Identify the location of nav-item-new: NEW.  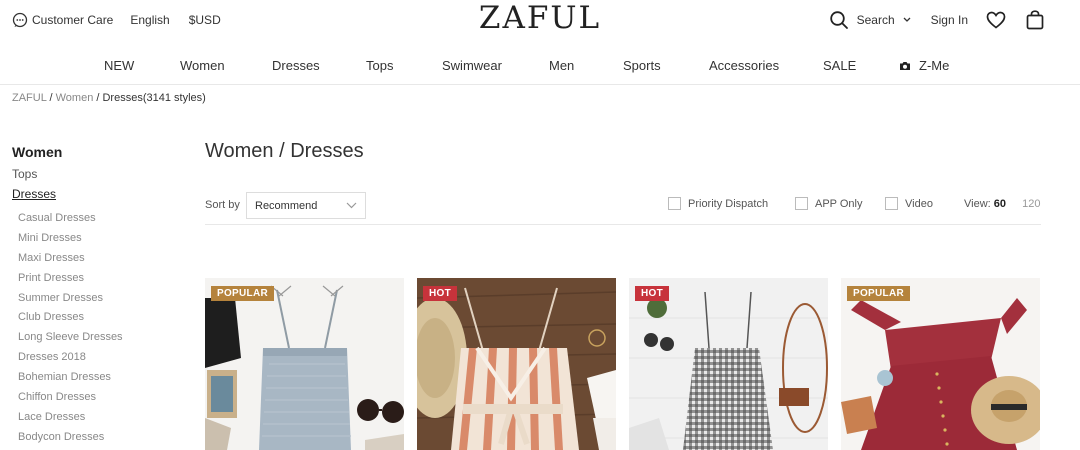
(119, 65).